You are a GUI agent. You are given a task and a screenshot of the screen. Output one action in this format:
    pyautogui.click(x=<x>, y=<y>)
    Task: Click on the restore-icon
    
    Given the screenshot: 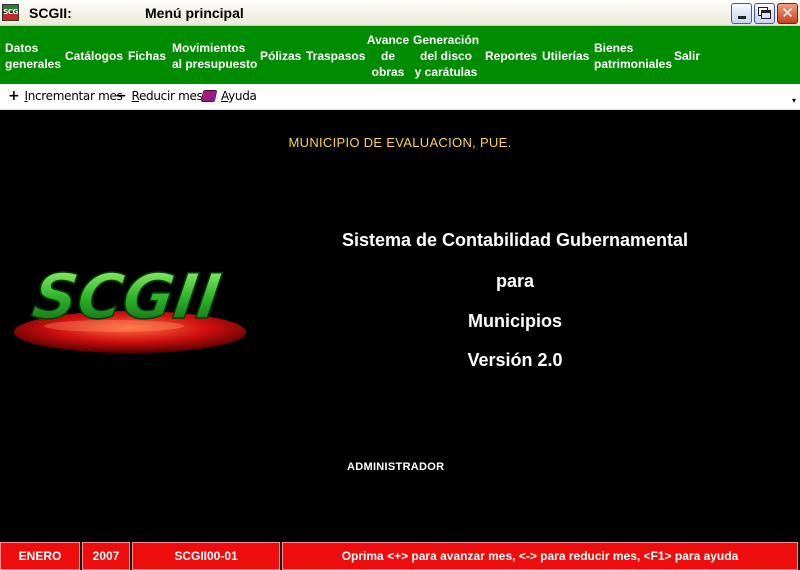 What is the action you would take?
    pyautogui.click(x=765, y=14)
    